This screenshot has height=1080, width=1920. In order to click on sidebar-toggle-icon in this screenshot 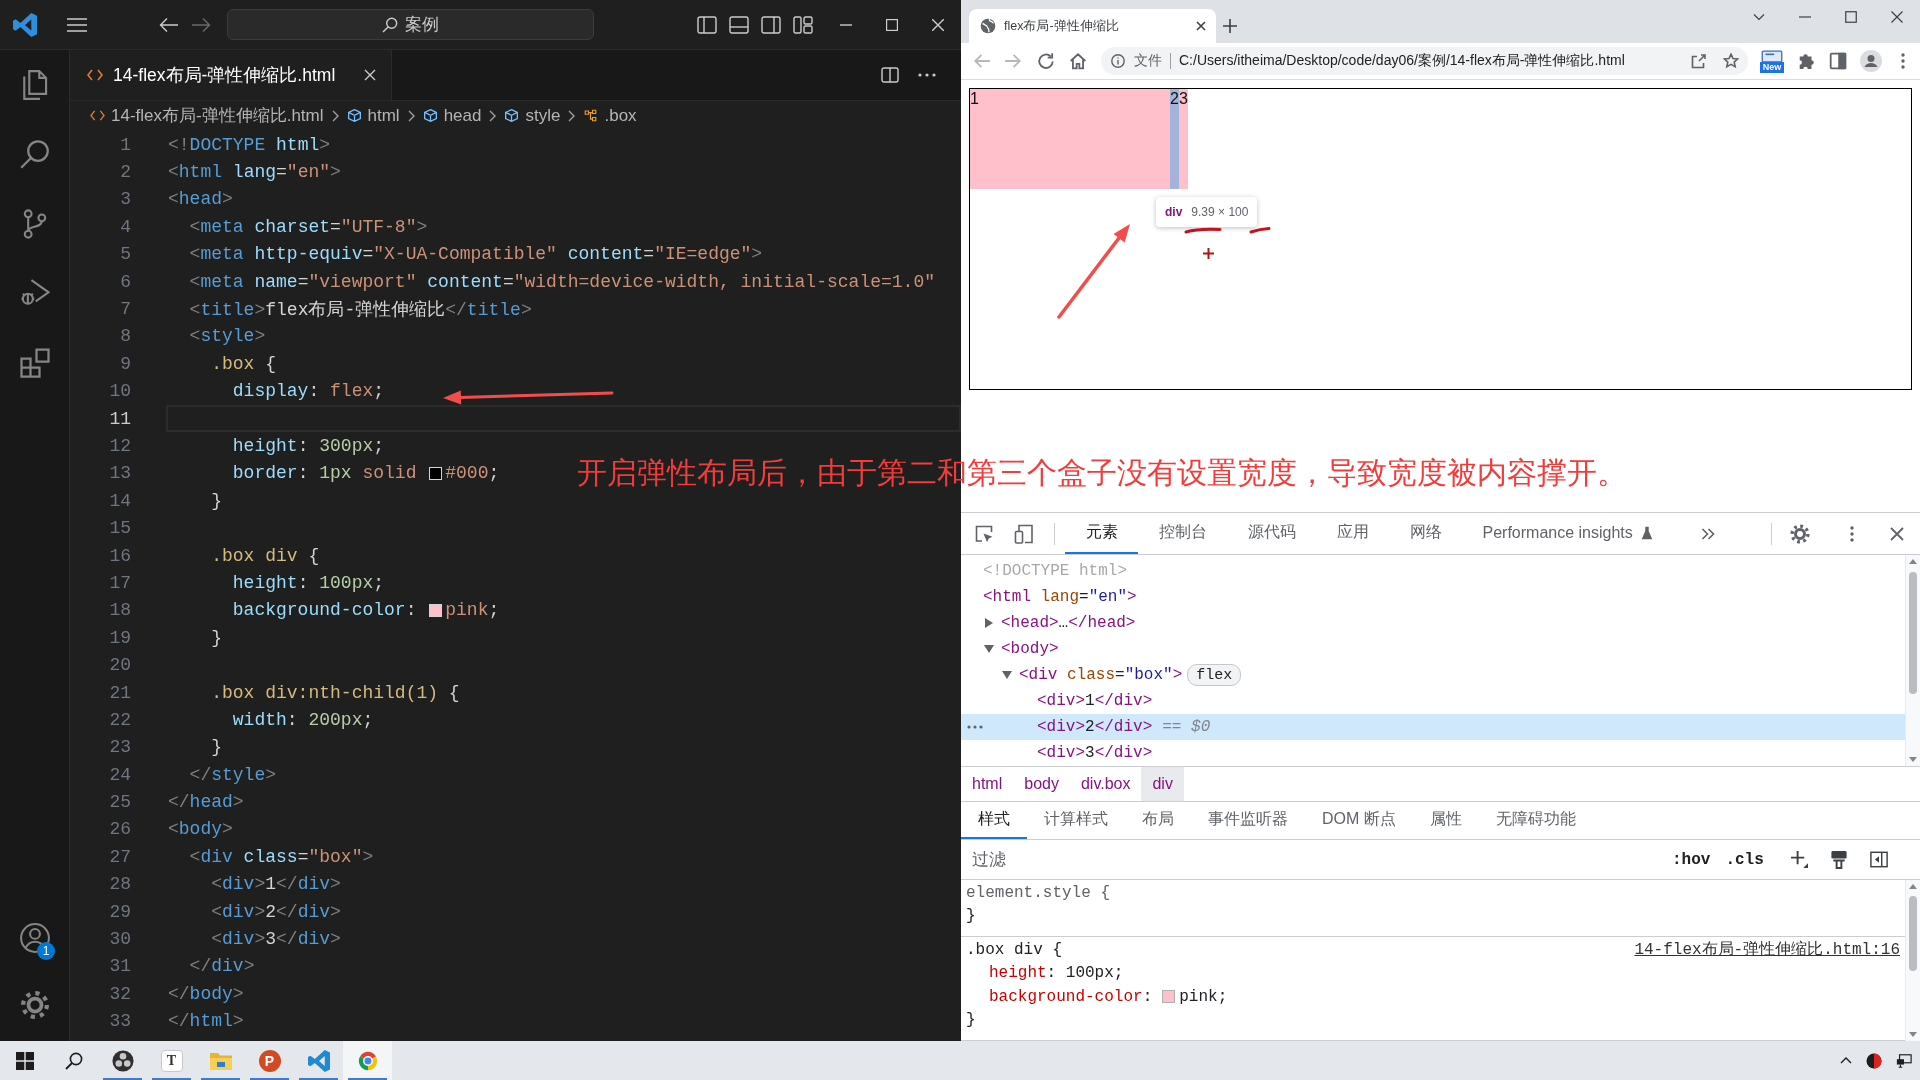, I will do `click(1878, 859)`.